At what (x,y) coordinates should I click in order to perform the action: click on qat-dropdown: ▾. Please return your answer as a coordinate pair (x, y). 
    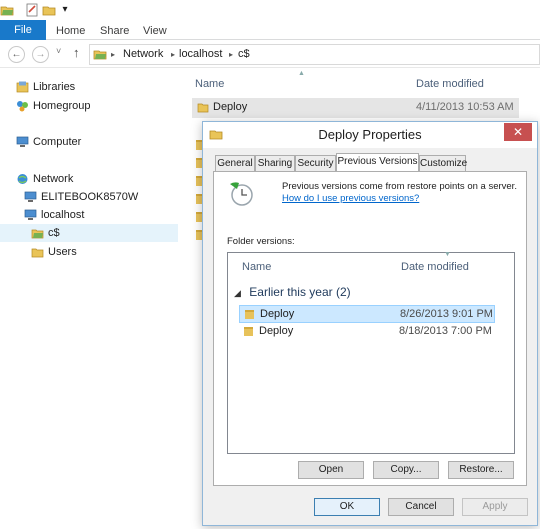
    Looking at the image, I should click on (65, 10).